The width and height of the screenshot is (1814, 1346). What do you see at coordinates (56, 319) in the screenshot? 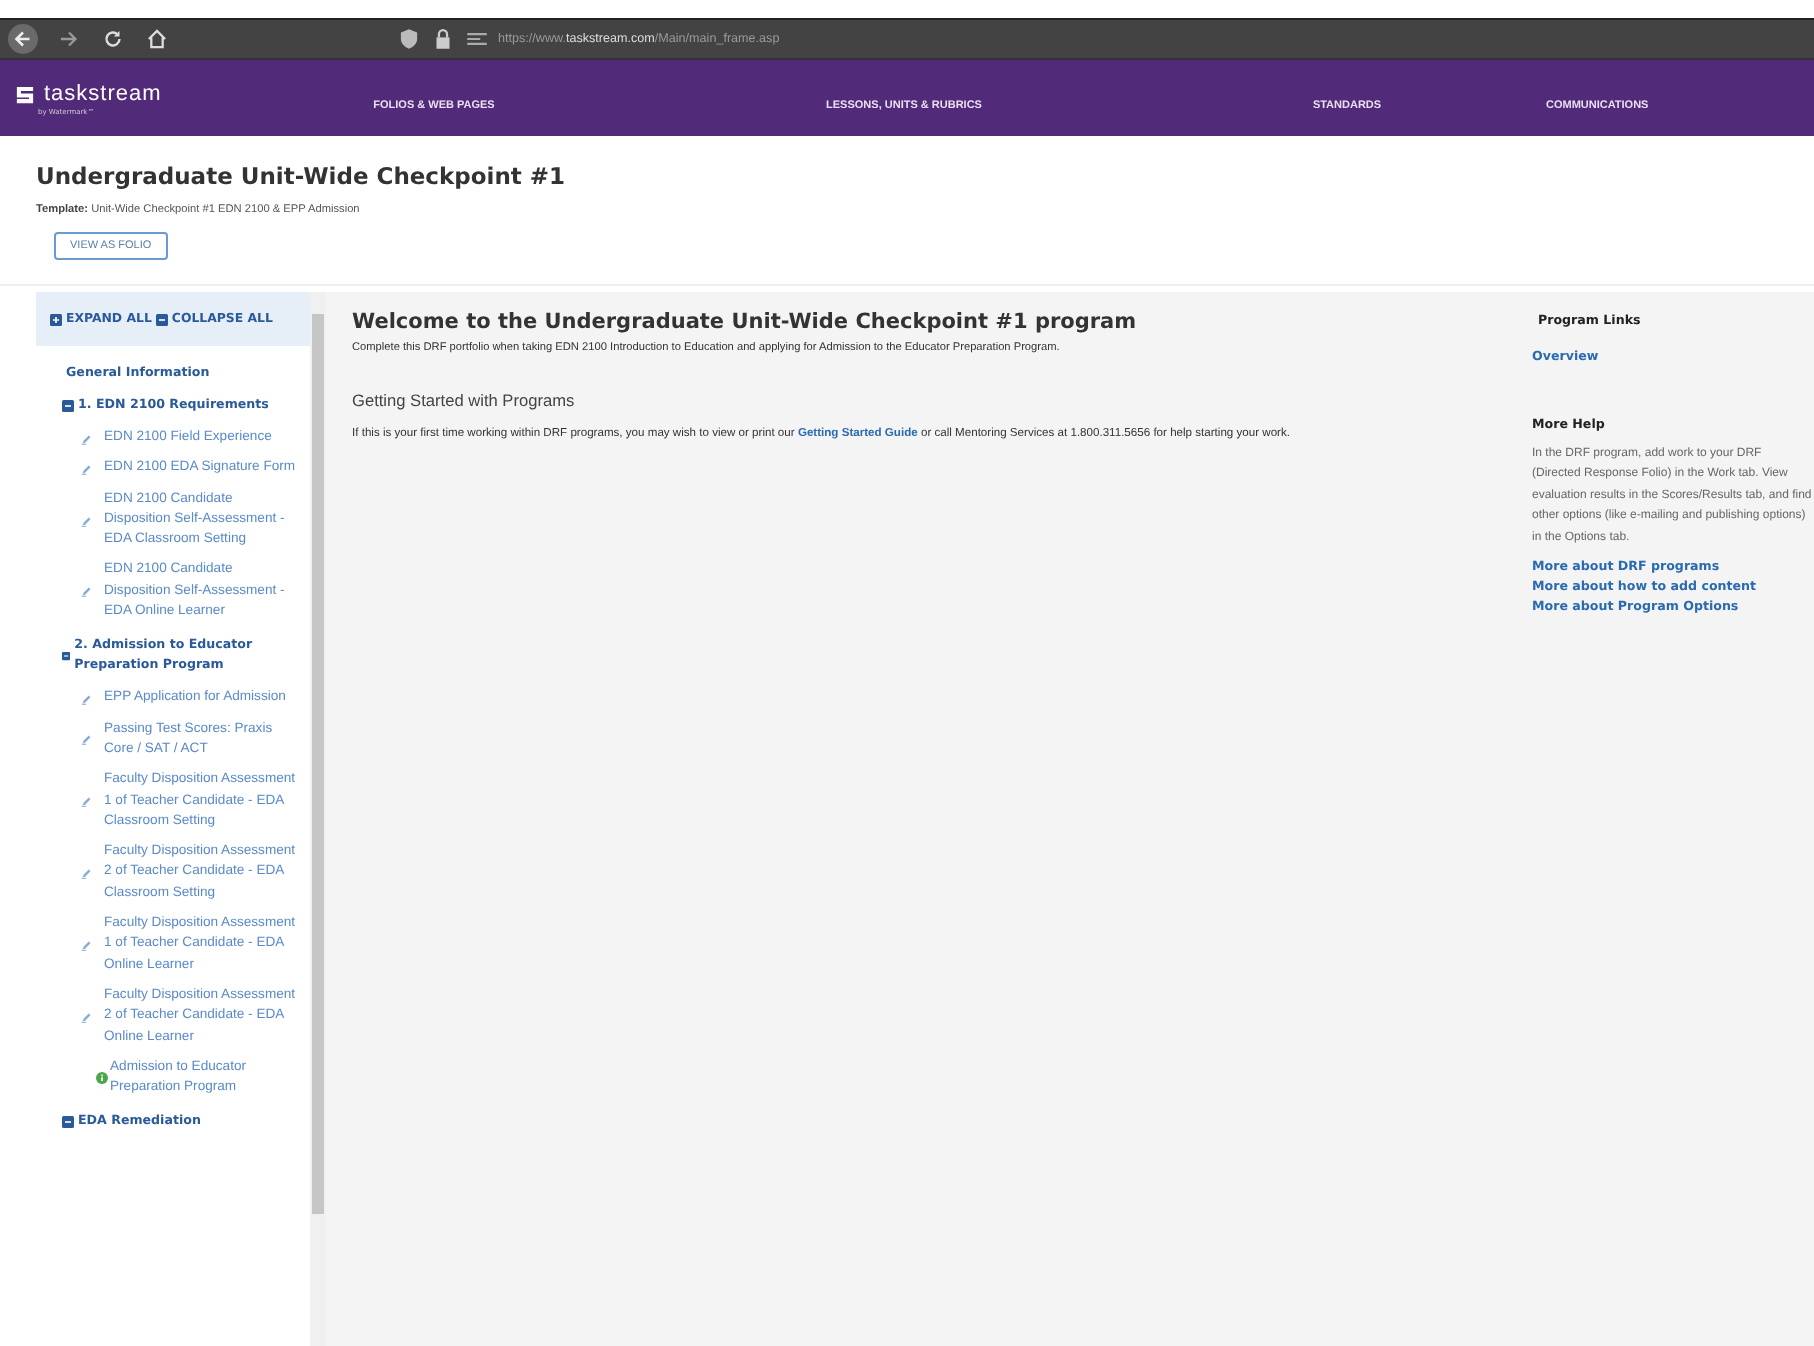
I see `plus-square-icon` at bounding box center [56, 319].